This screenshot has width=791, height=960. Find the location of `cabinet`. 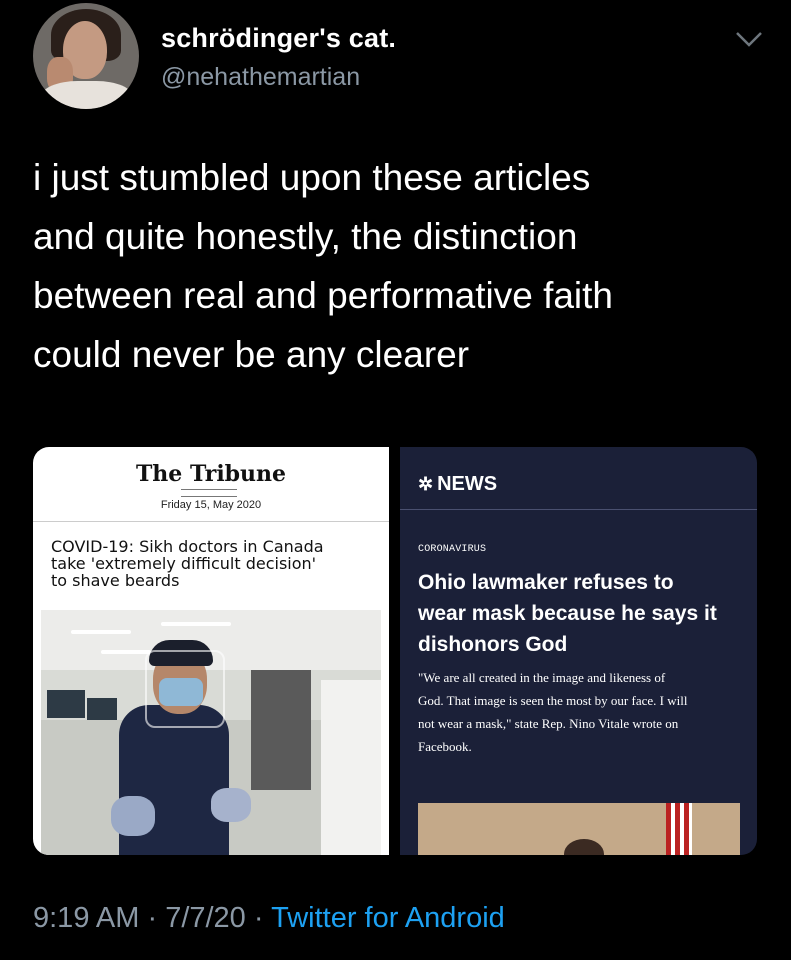

cabinet is located at coordinates (351, 767).